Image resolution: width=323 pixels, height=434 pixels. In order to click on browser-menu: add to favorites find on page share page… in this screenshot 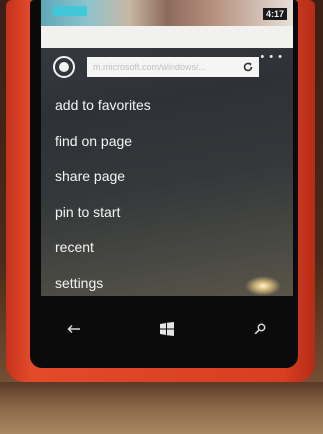, I will do `click(103, 192)`.